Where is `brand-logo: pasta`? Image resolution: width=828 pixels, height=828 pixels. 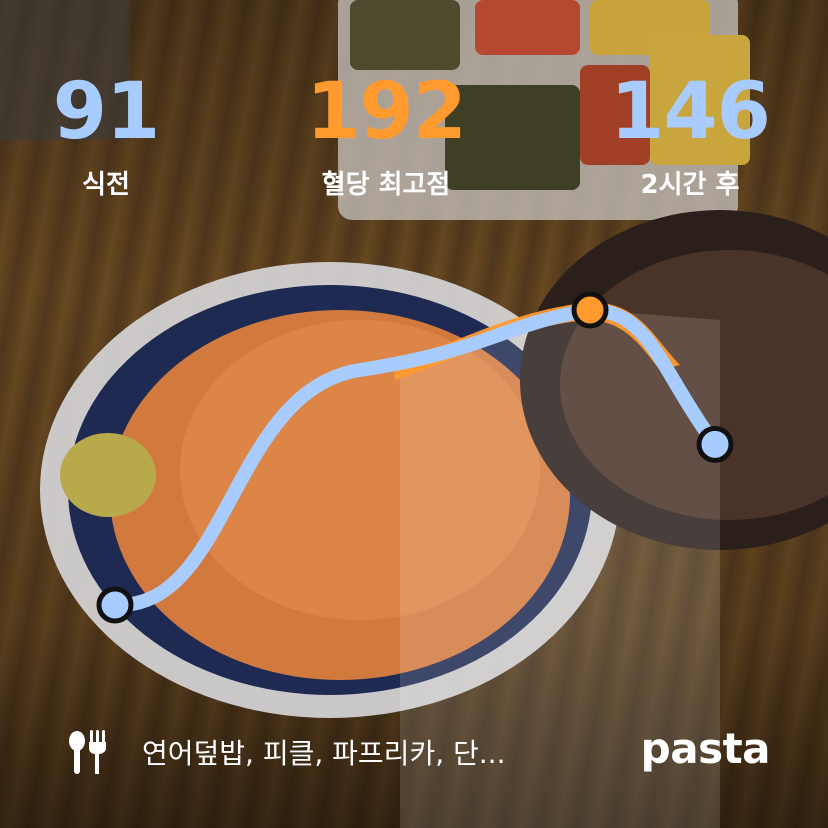 brand-logo: pasta is located at coordinates (705, 748).